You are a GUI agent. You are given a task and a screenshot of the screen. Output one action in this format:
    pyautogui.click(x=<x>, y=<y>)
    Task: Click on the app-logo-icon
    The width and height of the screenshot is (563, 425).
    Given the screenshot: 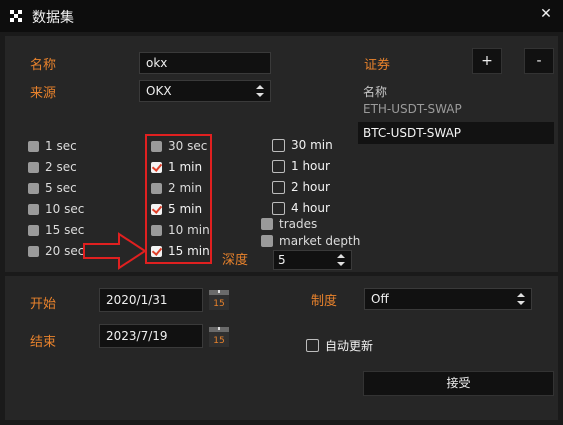 What is the action you would take?
    pyautogui.click(x=16, y=16)
    